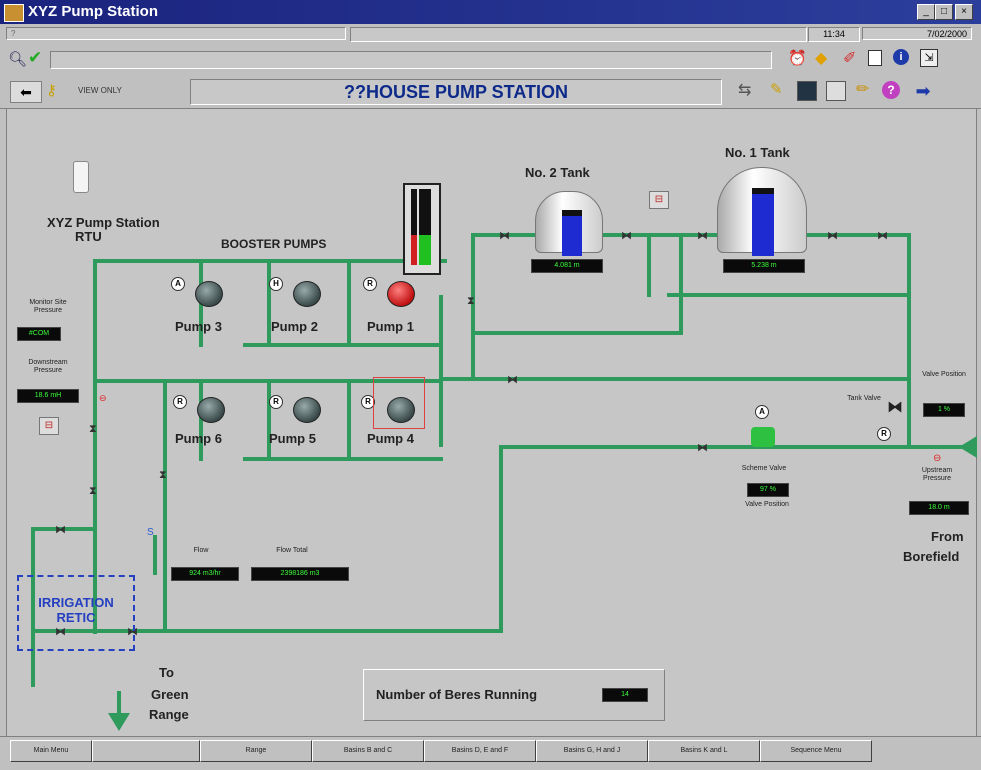  I want to click on flow-label: Flow, so click(201, 550).